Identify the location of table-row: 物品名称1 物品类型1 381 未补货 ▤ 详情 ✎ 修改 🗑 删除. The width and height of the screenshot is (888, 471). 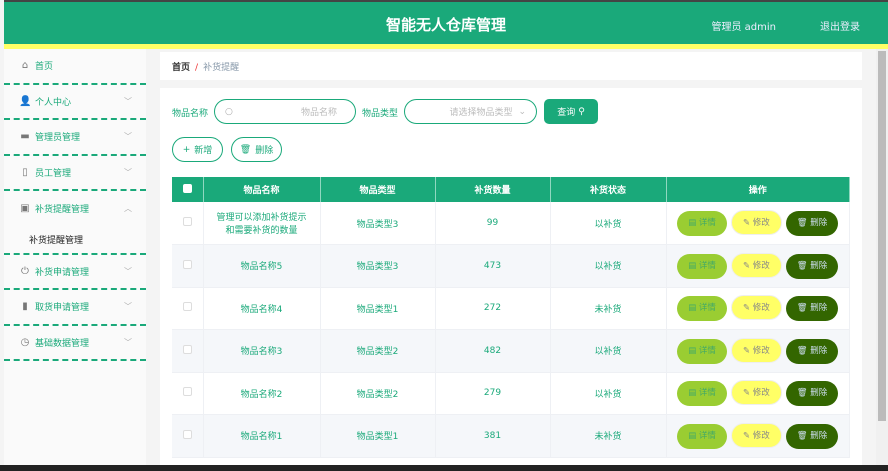
(511, 436).